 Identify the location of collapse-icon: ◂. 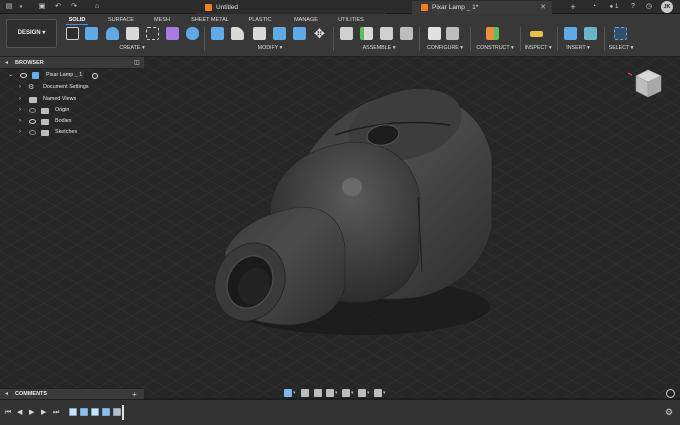
(6, 63).